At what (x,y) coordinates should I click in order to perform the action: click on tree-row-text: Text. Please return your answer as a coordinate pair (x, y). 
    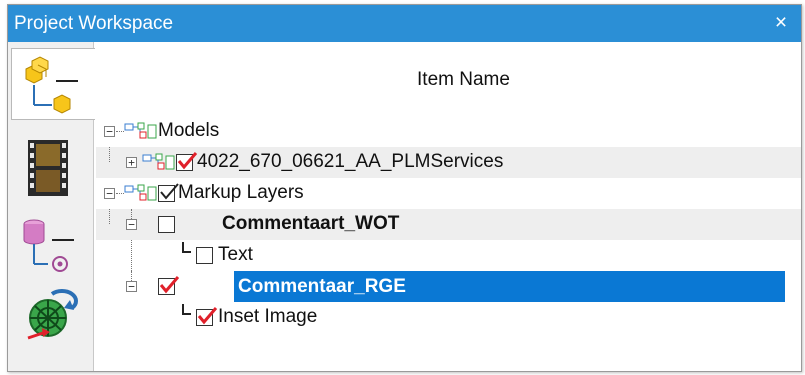
    Looking at the image, I should click on (448, 255).